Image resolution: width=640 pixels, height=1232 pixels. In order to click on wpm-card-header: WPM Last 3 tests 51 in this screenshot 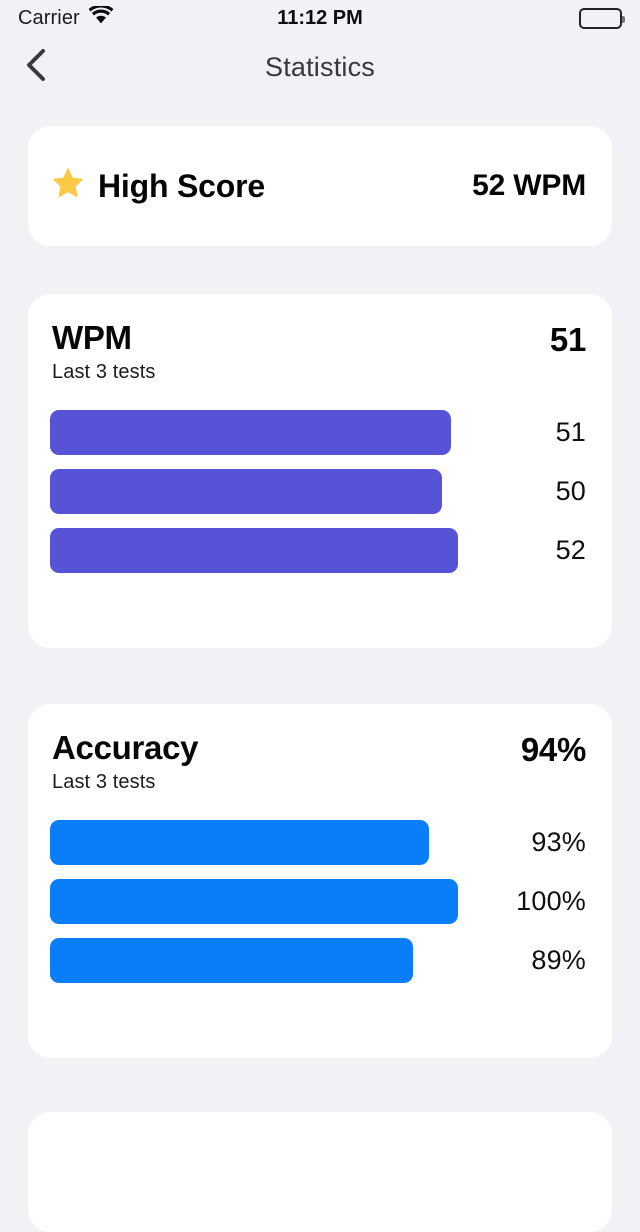, I will do `click(318, 352)`.